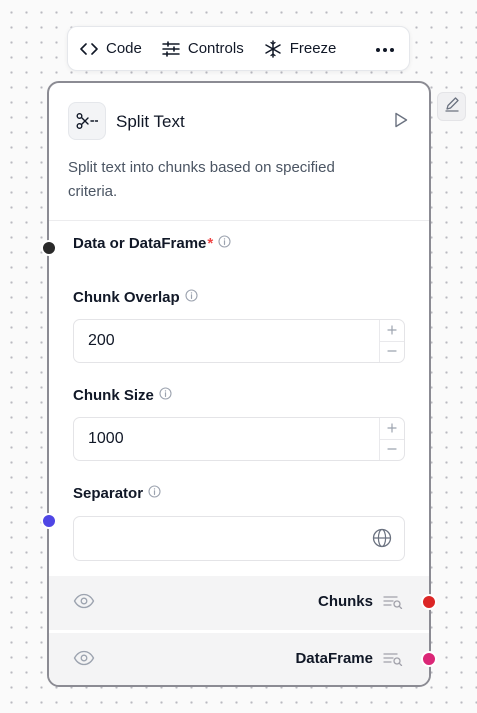 Image resolution: width=477 pixels, height=713 pixels. I want to click on chunk-overlap-value: 200, so click(101, 340).